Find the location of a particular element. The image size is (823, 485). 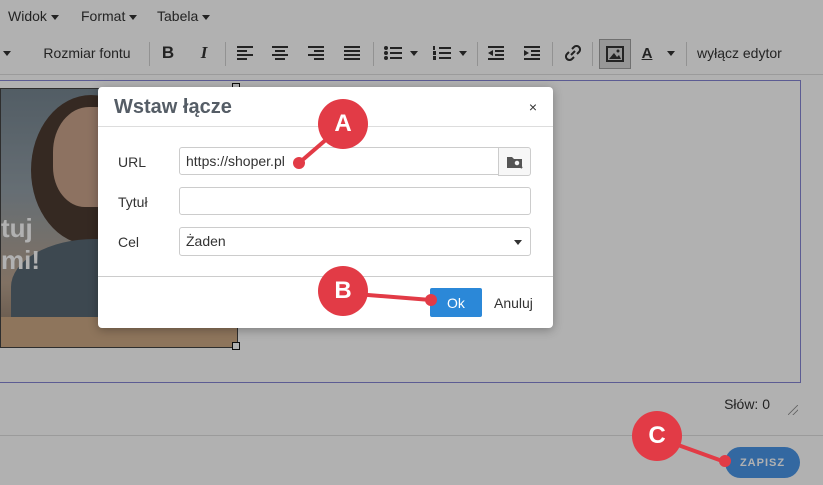

callout-b: B is located at coordinates (343, 291).